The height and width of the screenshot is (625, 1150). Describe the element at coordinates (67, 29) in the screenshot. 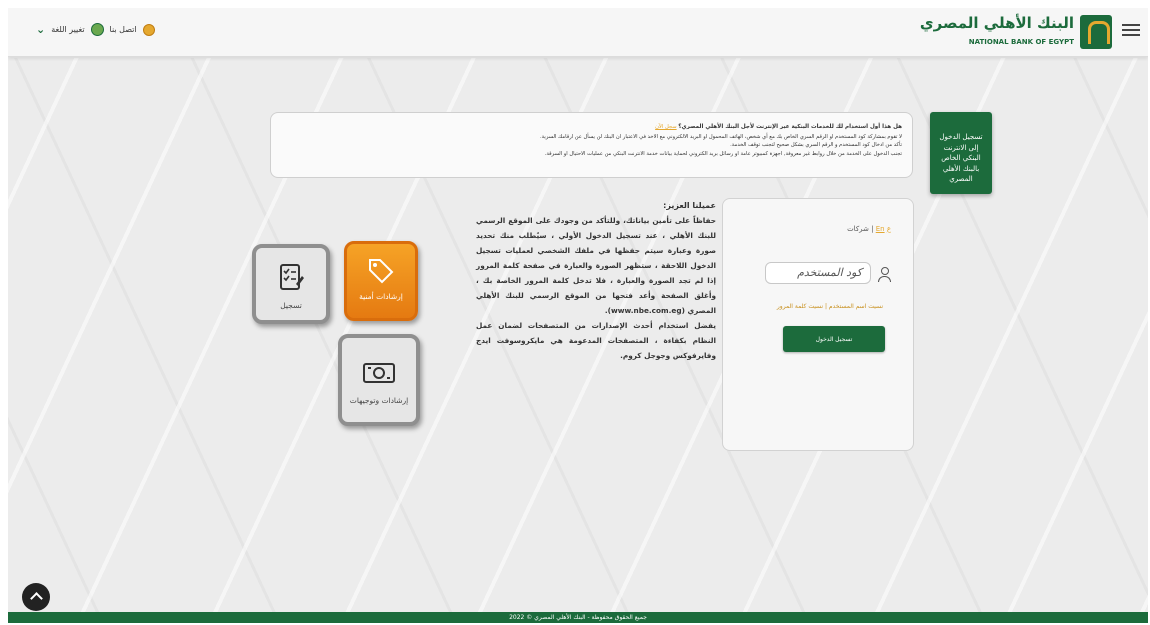

I see `change-language-link: تغيير اللغة` at that location.